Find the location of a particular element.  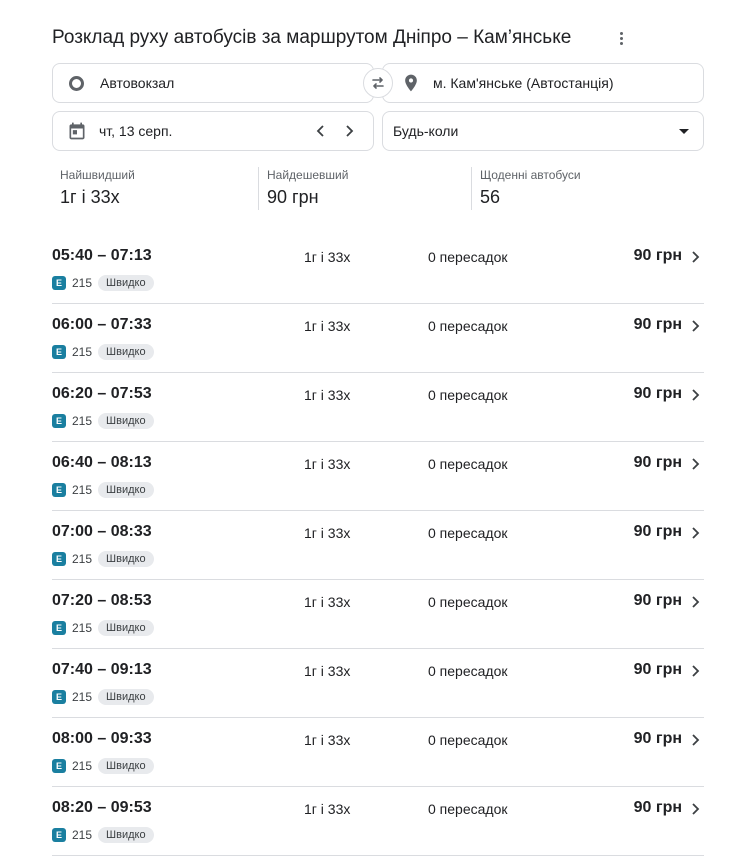

swap-button is located at coordinates (378, 83).